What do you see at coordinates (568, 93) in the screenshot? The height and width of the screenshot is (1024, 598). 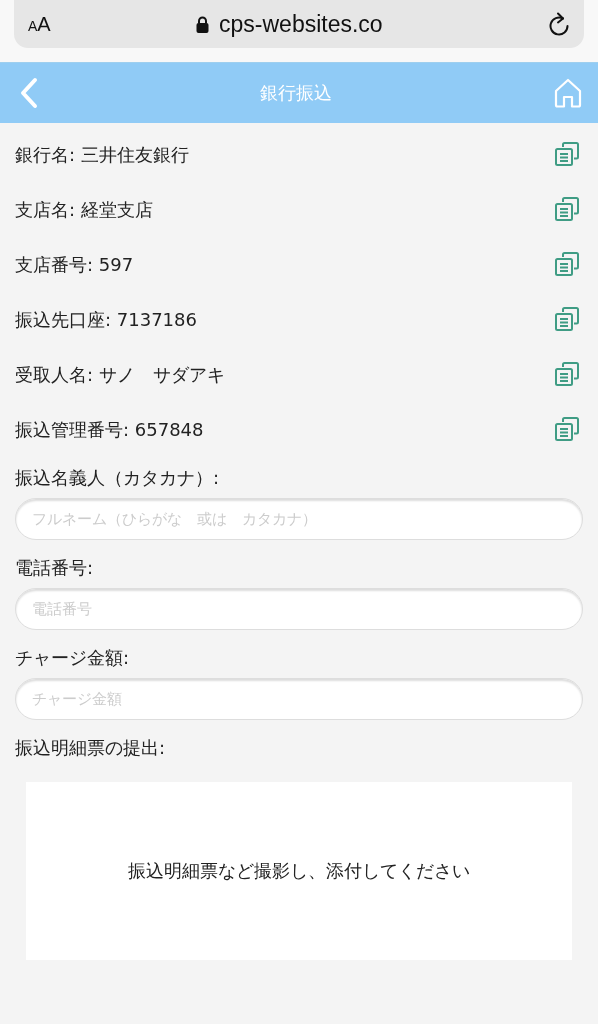 I see `home-icon` at bounding box center [568, 93].